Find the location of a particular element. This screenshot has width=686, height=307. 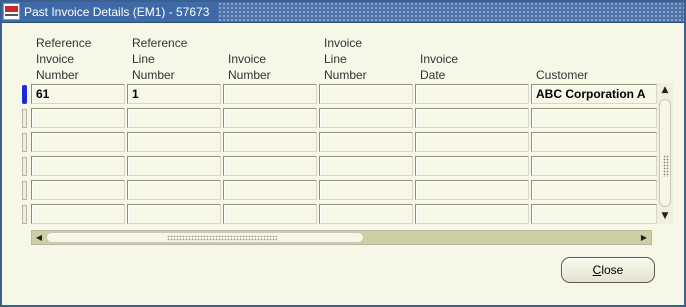

grid-cell: 61 is located at coordinates (78, 94).